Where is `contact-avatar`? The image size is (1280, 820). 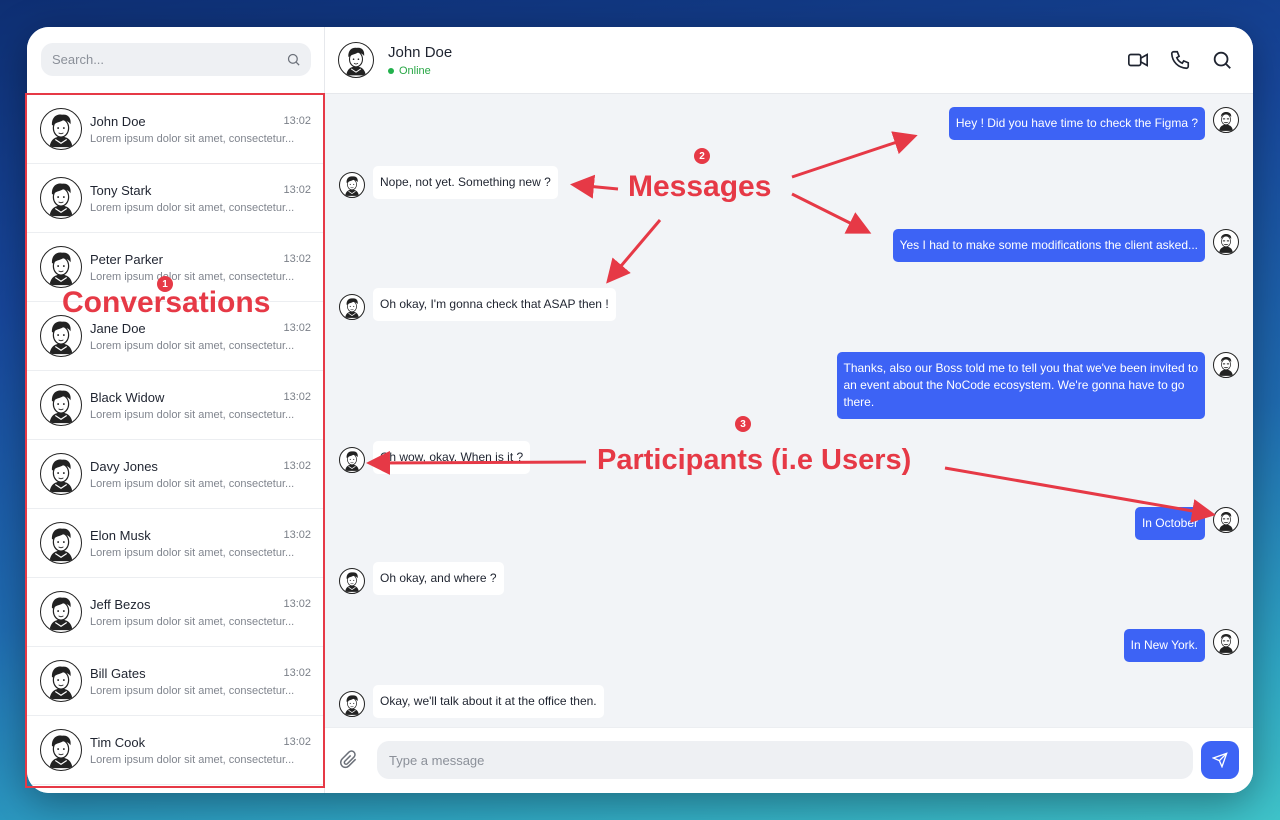 contact-avatar is located at coordinates (356, 60).